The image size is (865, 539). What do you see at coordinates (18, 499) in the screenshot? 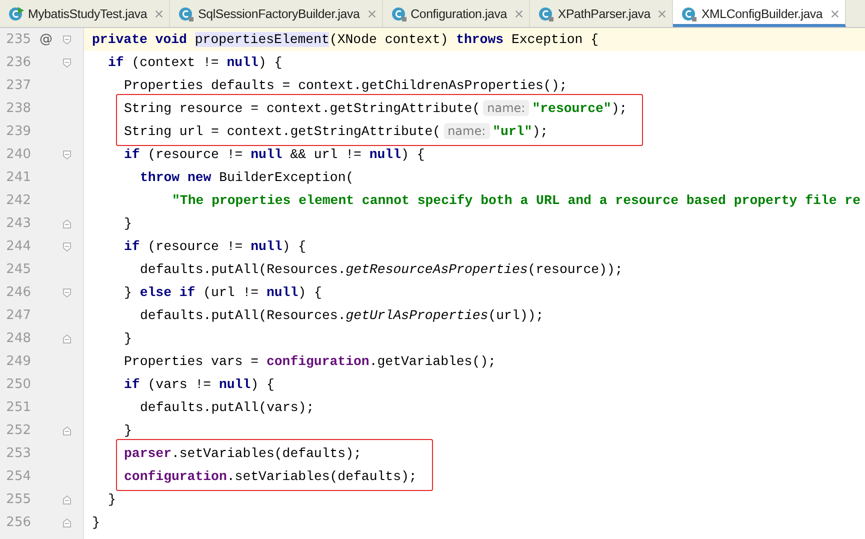
I see `line-number: 255` at bounding box center [18, 499].